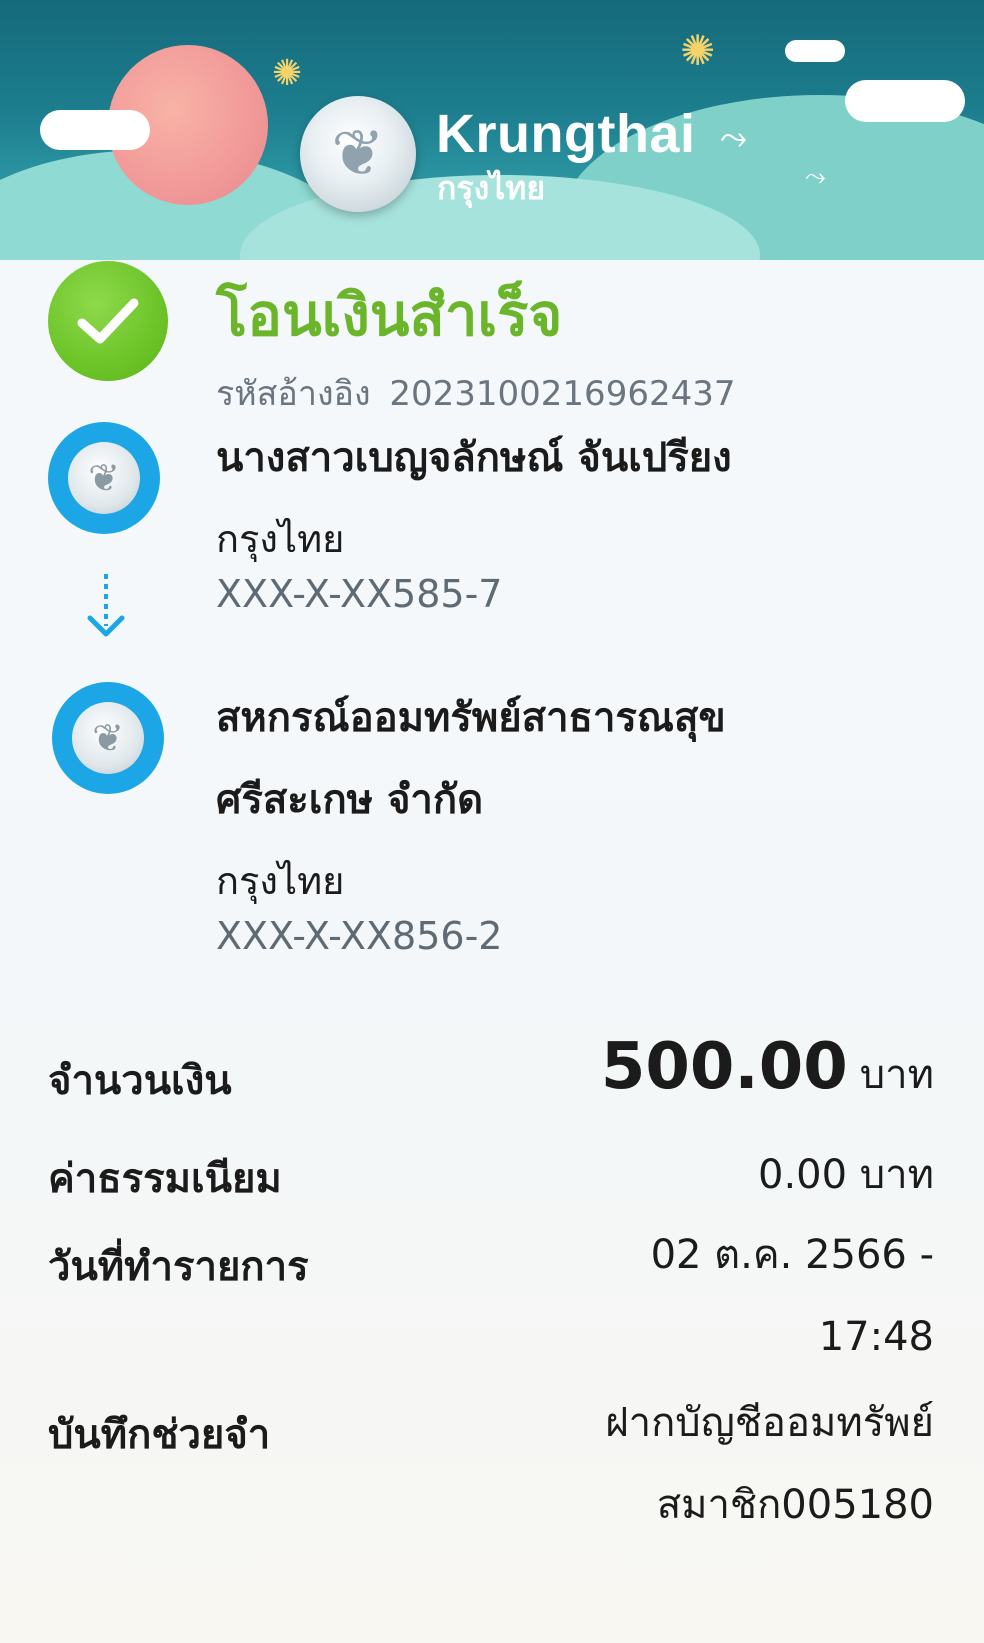 The width and height of the screenshot is (984, 1643). What do you see at coordinates (359, 594) in the screenshot?
I see `sender-account: XXX-X-XX585-7` at bounding box center [359, 594].